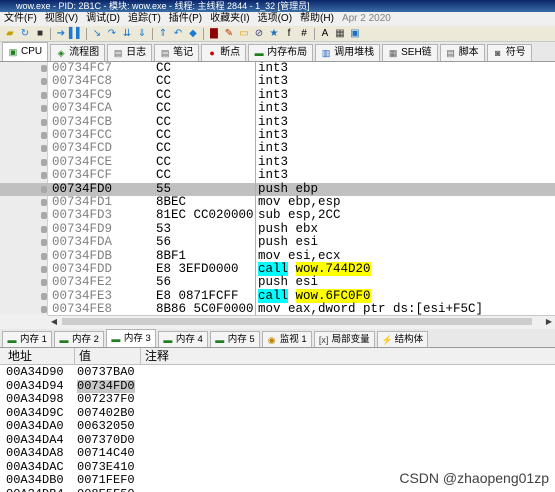  I want to click on column-comment: 注释, so click(154, 356).